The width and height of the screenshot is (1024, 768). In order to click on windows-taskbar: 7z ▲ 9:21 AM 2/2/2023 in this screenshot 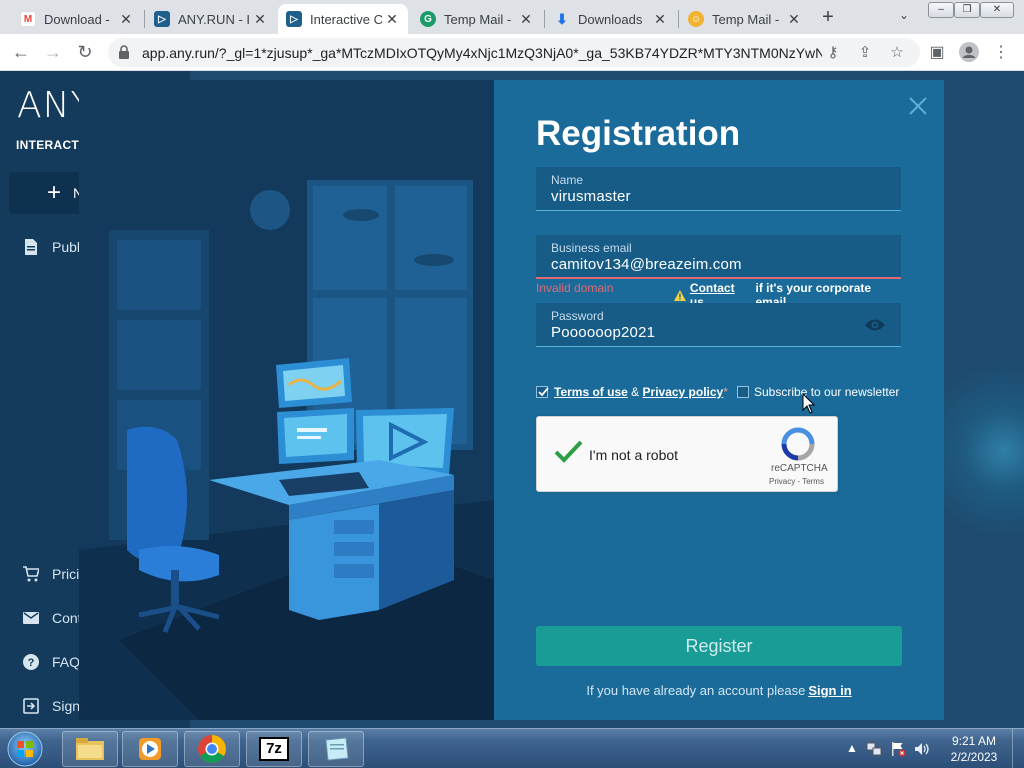, I will do `click(512, 748)`.